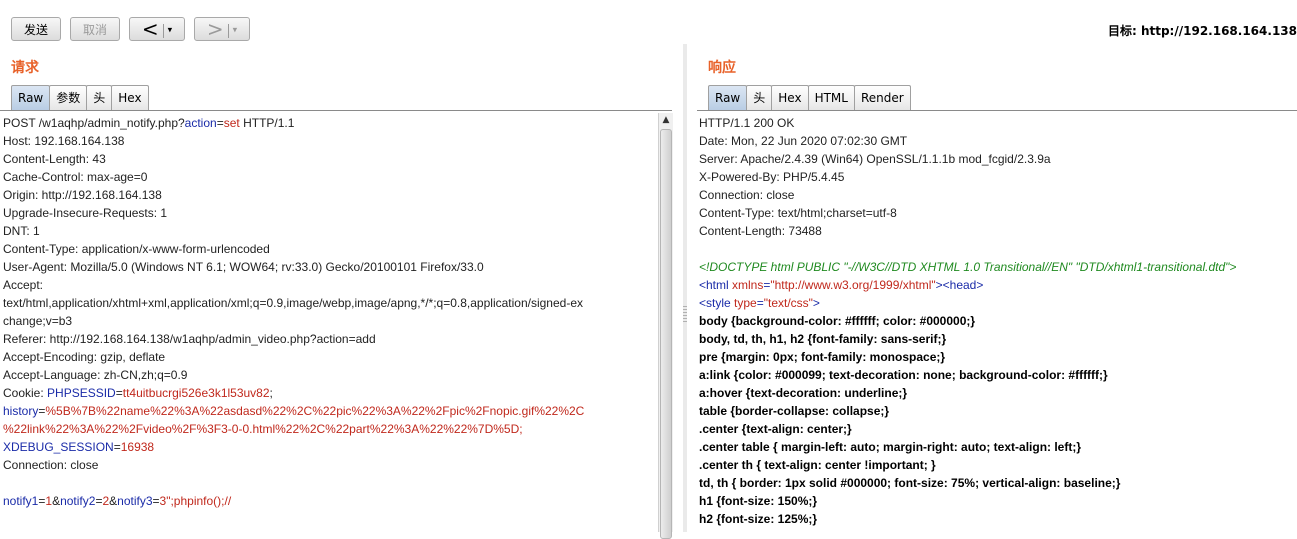  What do you see at coordinates (64, 141) in the screenshot?
I see `request-token: Host: 192.168.164.138` at bounding box center [64, 141].